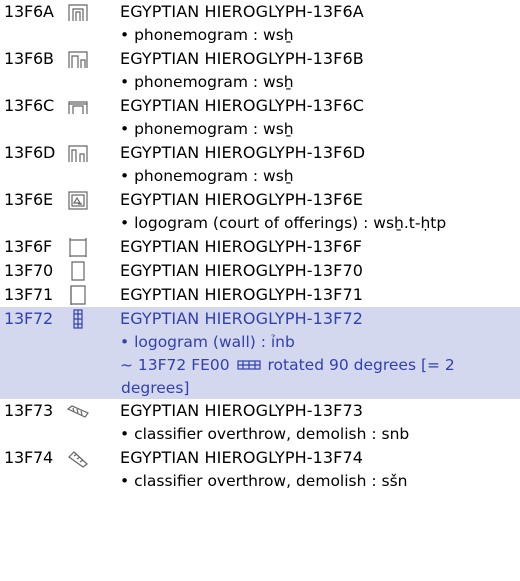  I want to click on code-point: 13F6C, so click(29, 105).